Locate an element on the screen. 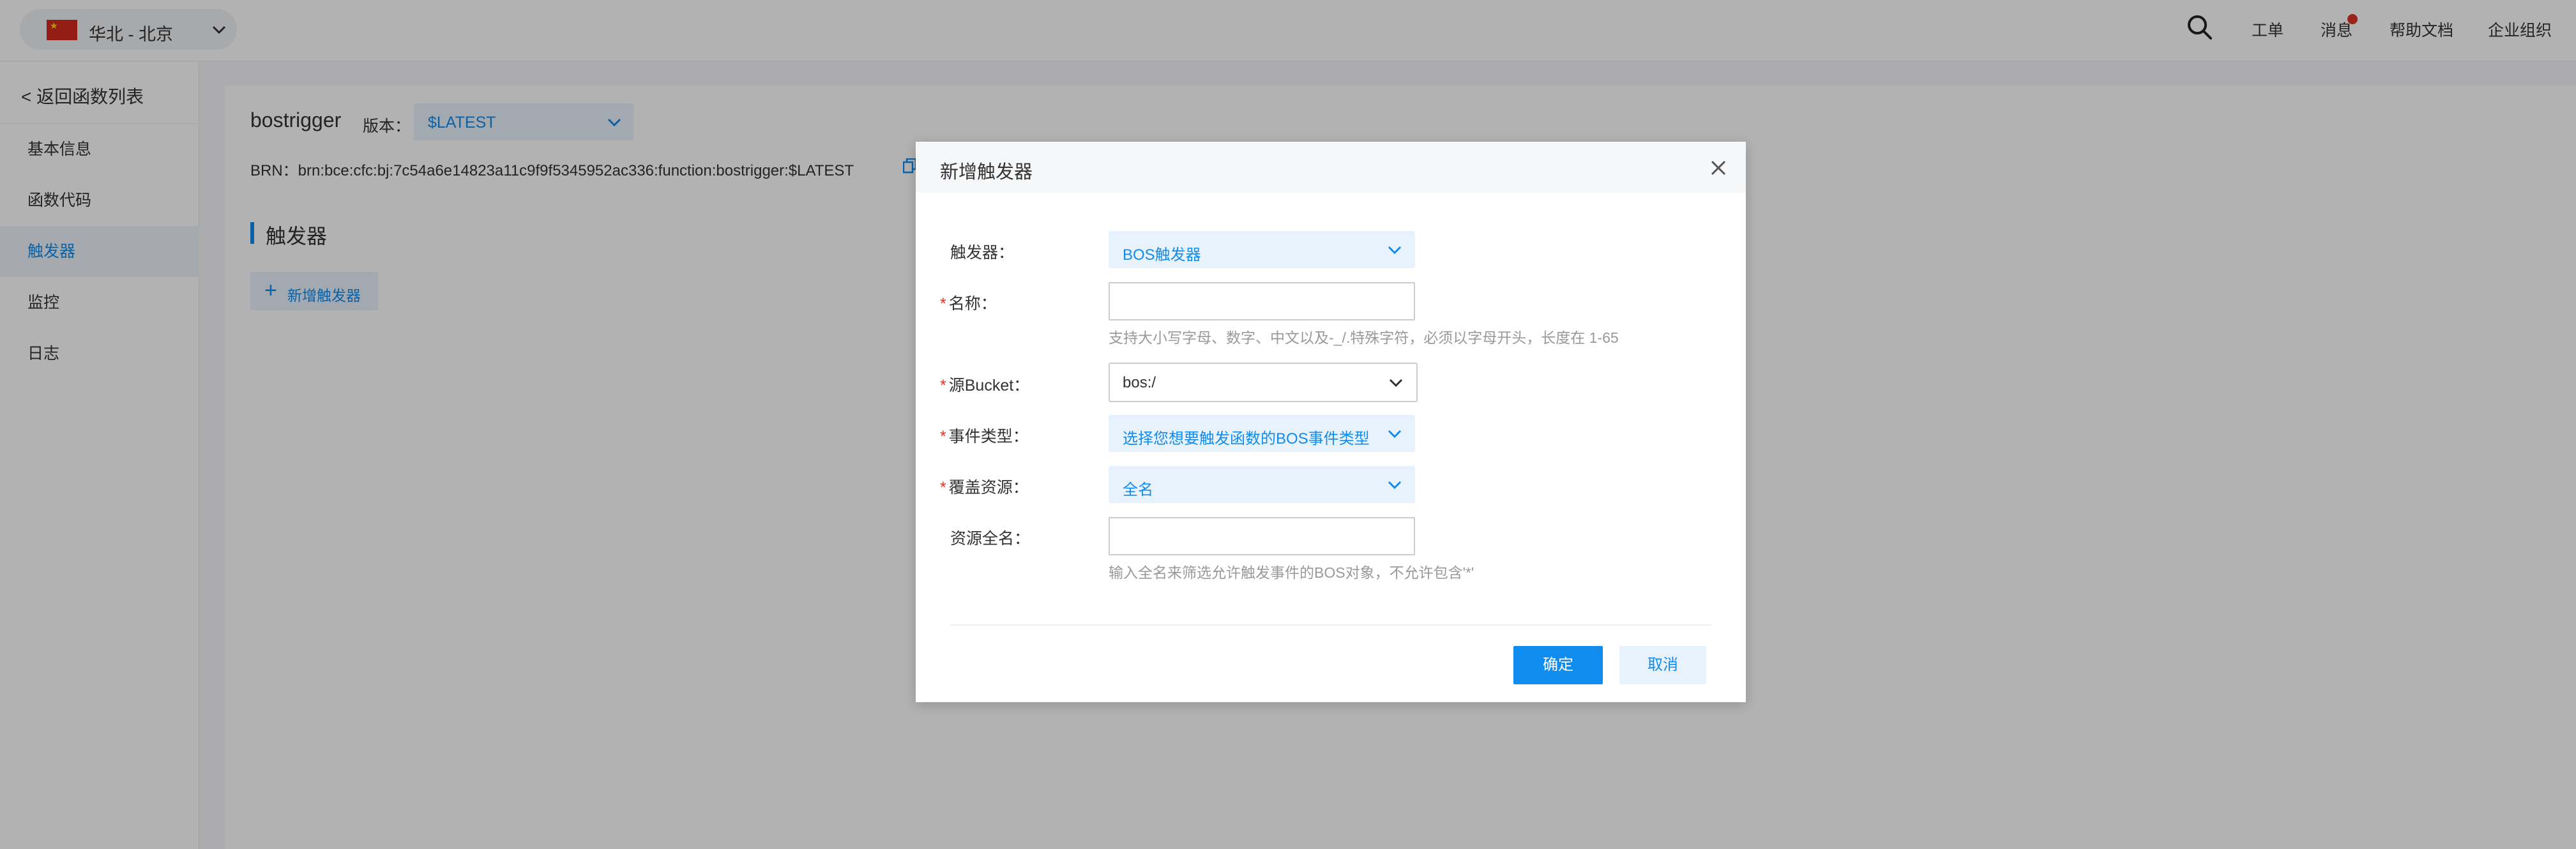 The image size is (2576, 849). cancel-button: 取消 is located at coordinates (1663, 665).